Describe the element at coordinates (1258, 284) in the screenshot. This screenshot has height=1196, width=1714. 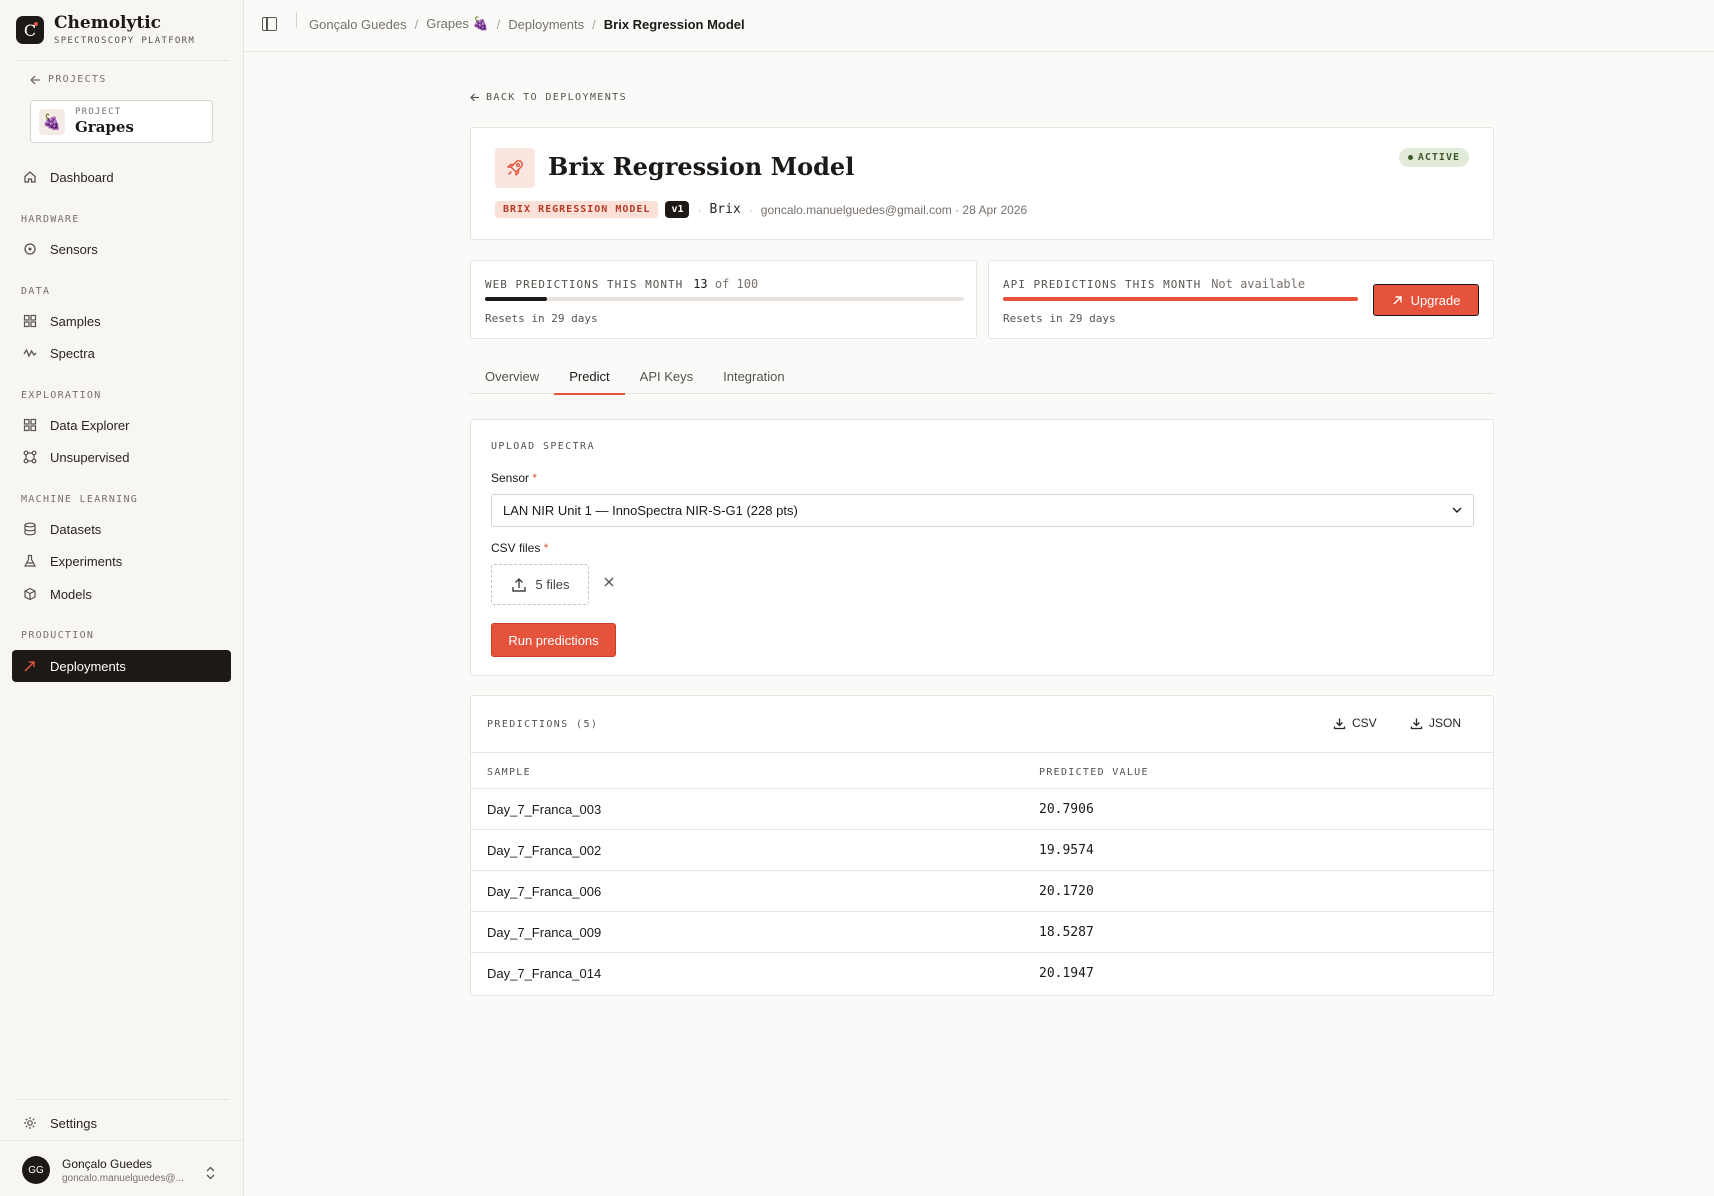
I see `api-usage-status: Not available` at that location.